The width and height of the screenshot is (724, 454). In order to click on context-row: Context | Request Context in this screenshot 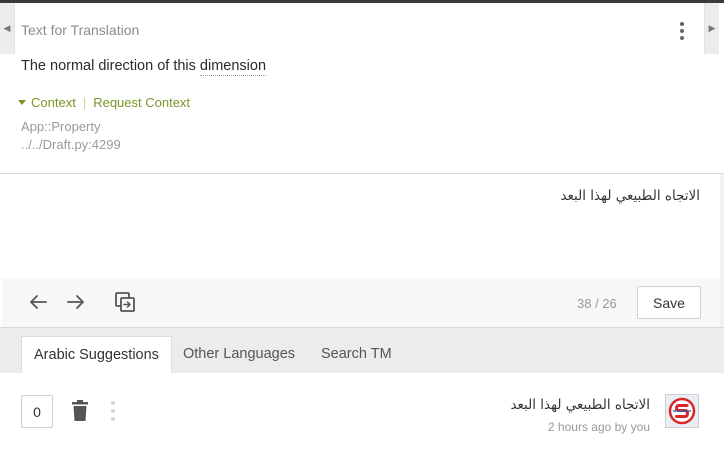, I will do `click(104, 102)`.